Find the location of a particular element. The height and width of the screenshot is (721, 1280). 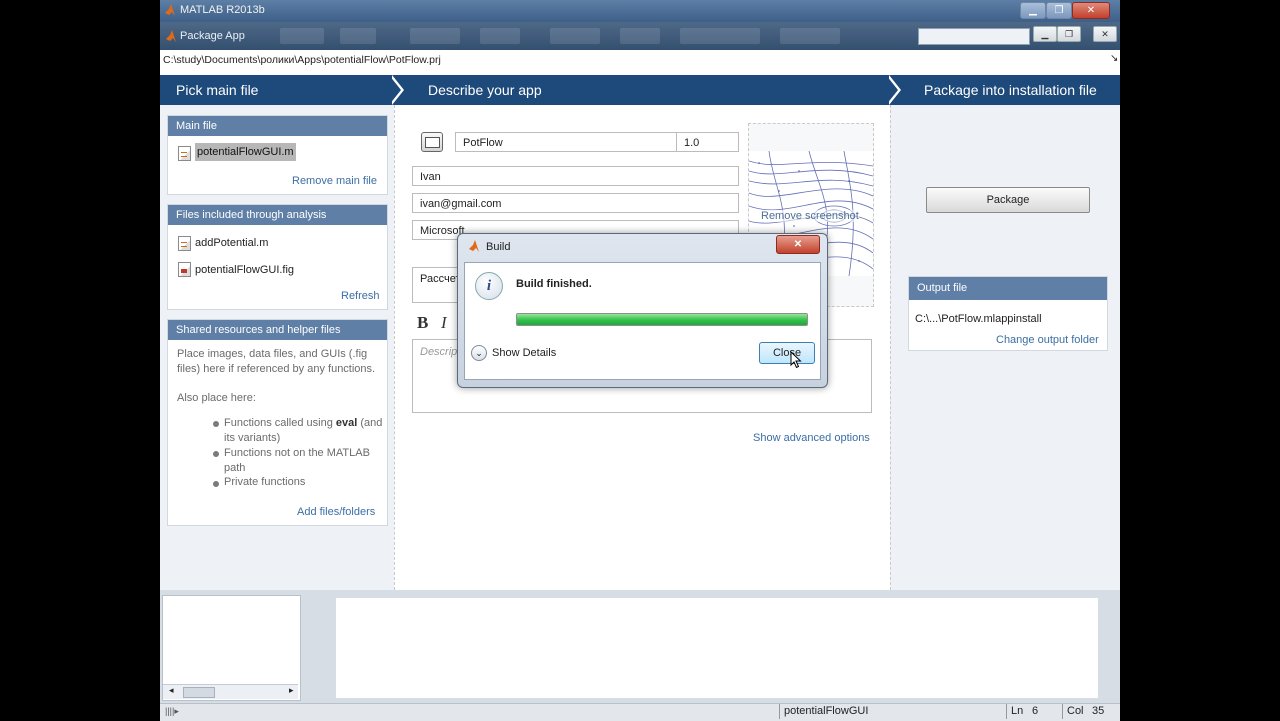

step-pick-main-file: Pick main file is located at coordinates (217, 90).